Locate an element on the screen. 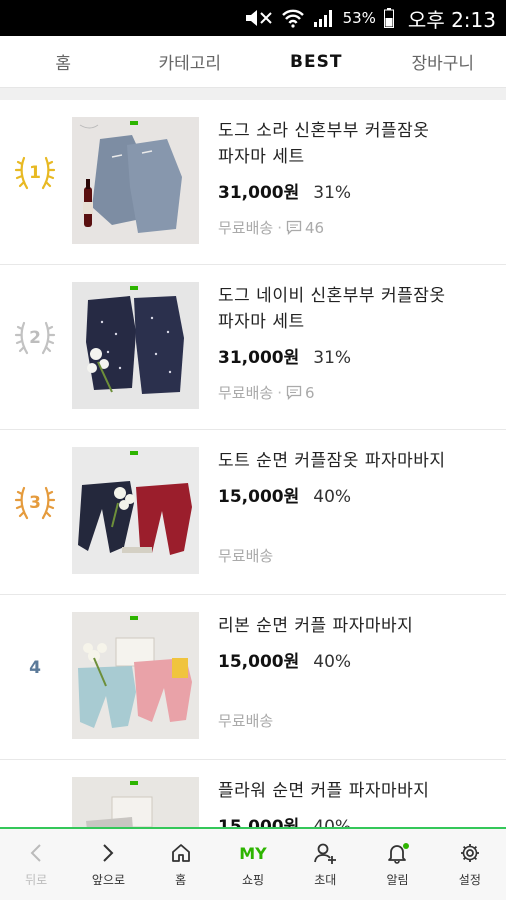 The height and width of the screenshot is (900, 506). top-tabs: 홈 카테고리 BEST 장바구니 is located at coordinates (253, 62).